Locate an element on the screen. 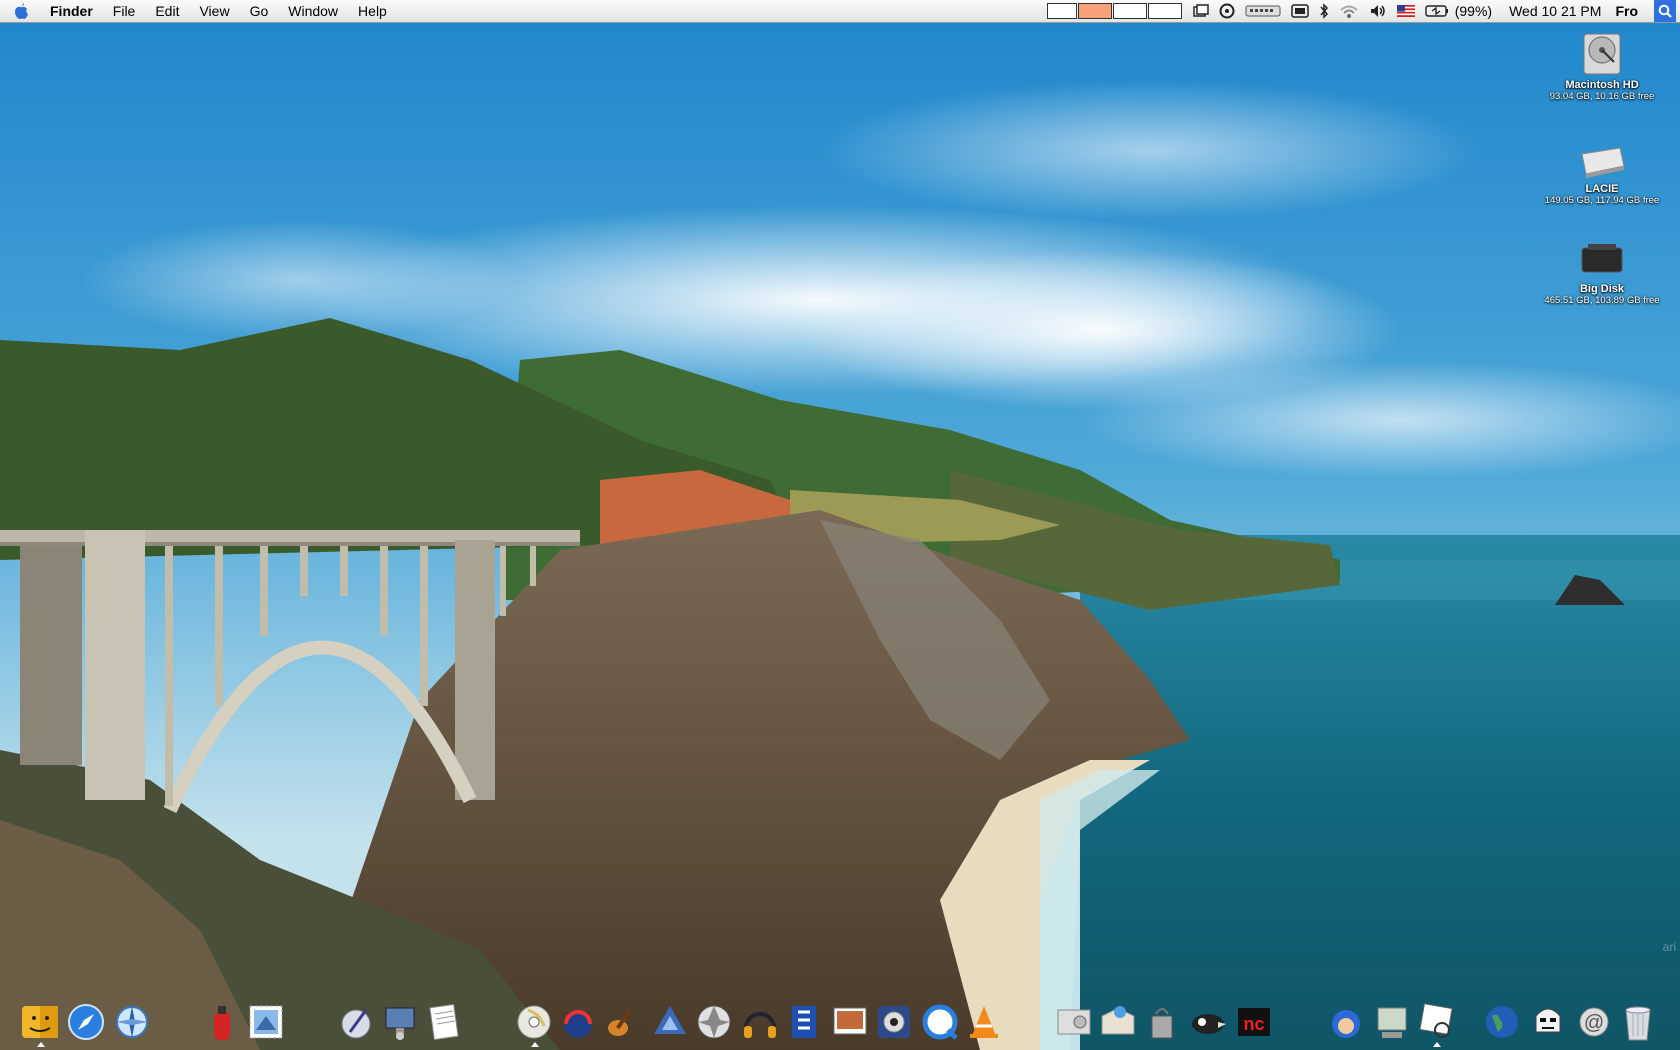 The image size is (1680, 1050). menu-app-finder: Finder is located at coordinates (72, 11).